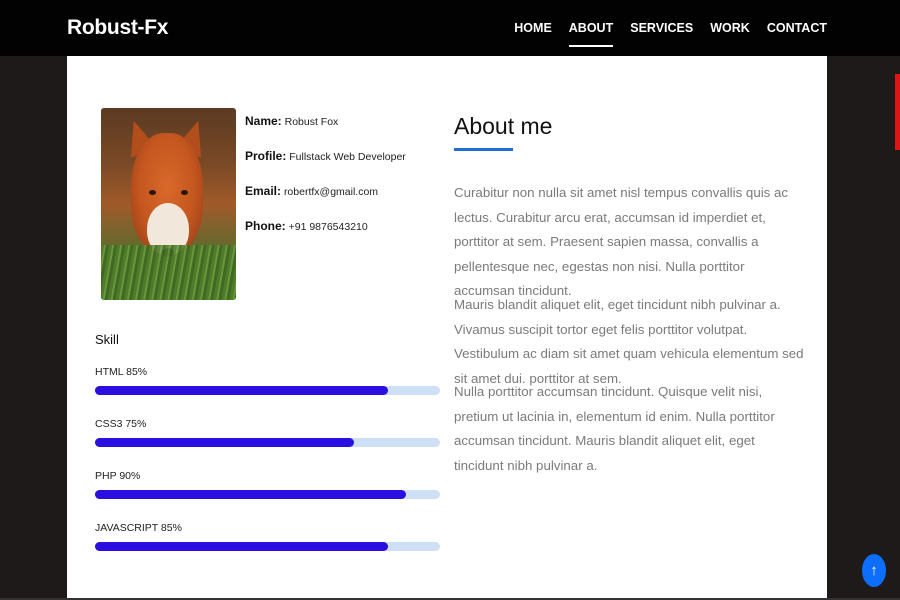  What do you see at coordinates (325, 236) in the screenshot?
I see `info-row-phone: Phone: +91 9876543210` at bounding box center [325, 236].